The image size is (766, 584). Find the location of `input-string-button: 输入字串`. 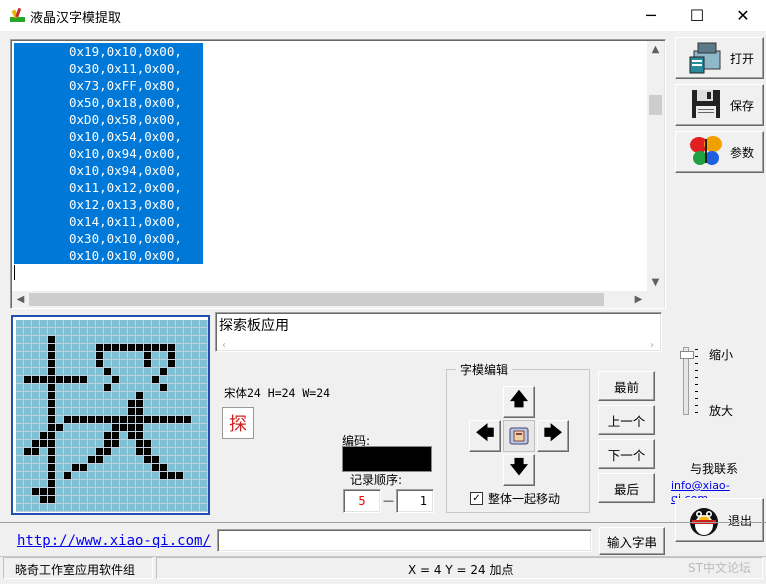

input-string-button: 输入字串 is located at coordinates (632, 541).